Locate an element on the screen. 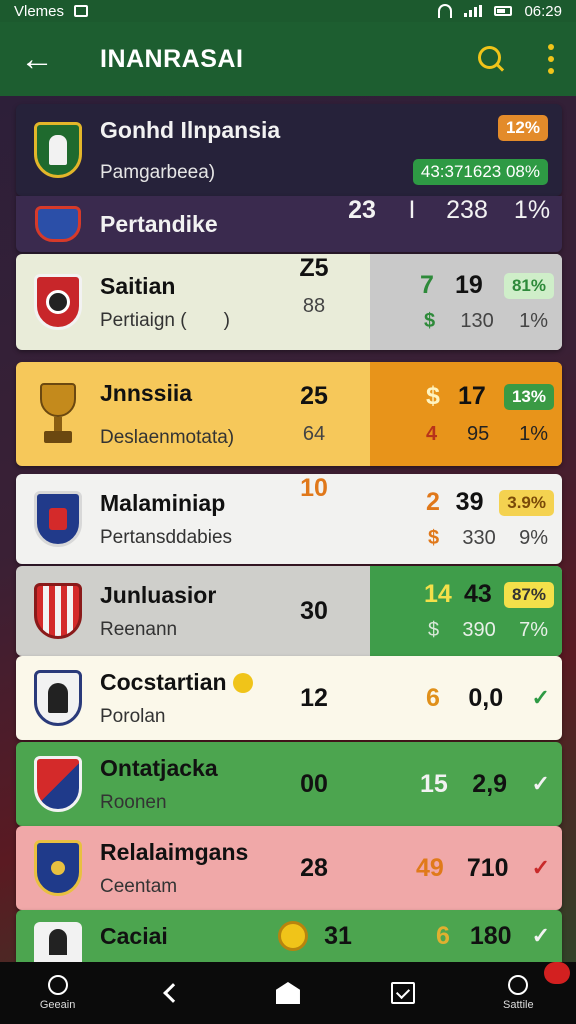 This screenshot has height=1024, width=576. played-value: 23 is located at coordinates (362, 210).